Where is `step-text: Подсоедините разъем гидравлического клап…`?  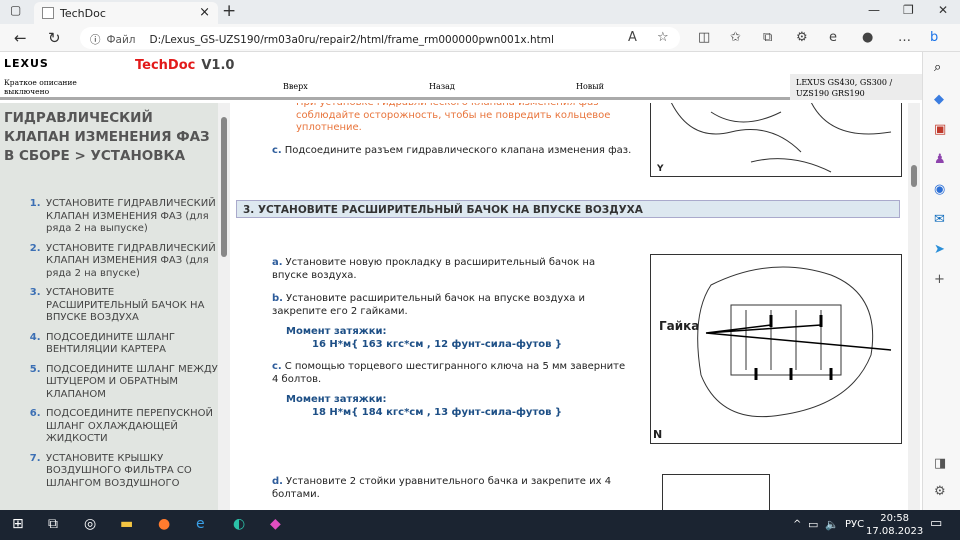 step-text: Подсоедините разъем гидравлического клап… is located at coordinates (458, 150).